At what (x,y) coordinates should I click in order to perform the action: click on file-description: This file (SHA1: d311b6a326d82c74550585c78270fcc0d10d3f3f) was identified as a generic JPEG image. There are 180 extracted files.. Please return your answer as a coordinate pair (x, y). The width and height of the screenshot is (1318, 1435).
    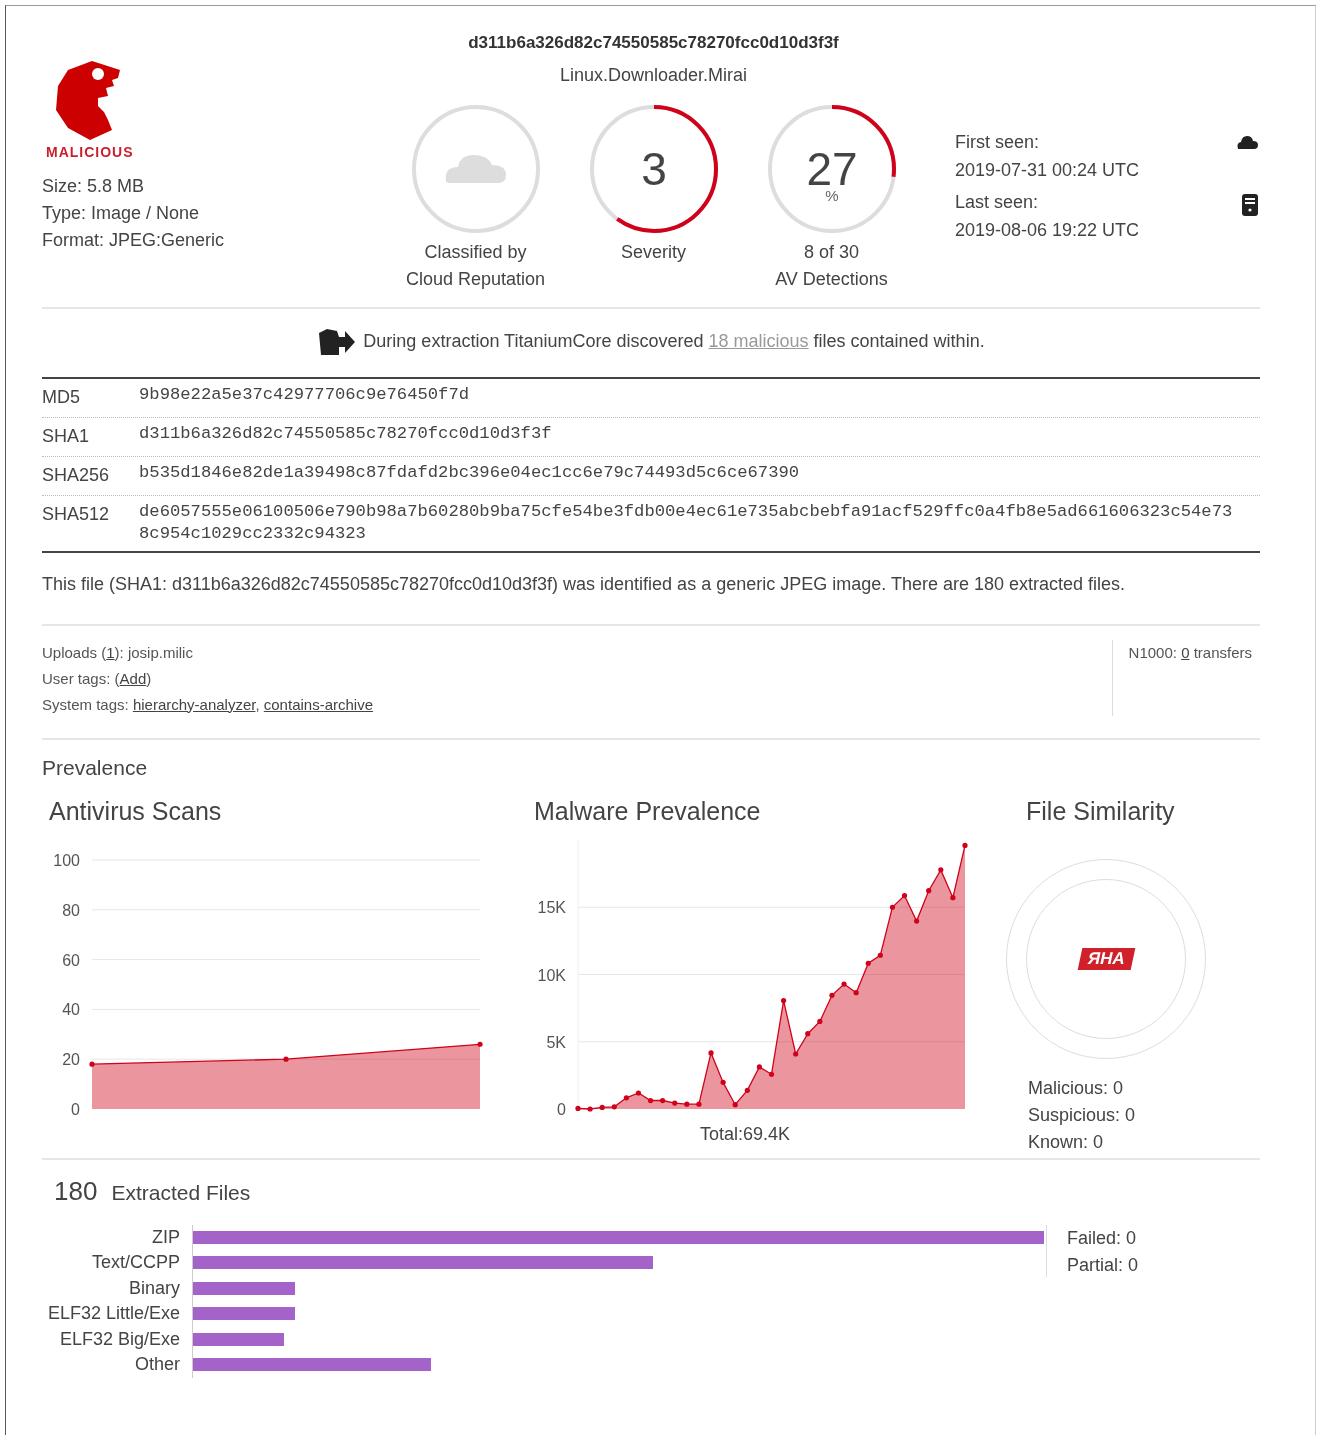
    Looking at the image, I should click on (584, 584).